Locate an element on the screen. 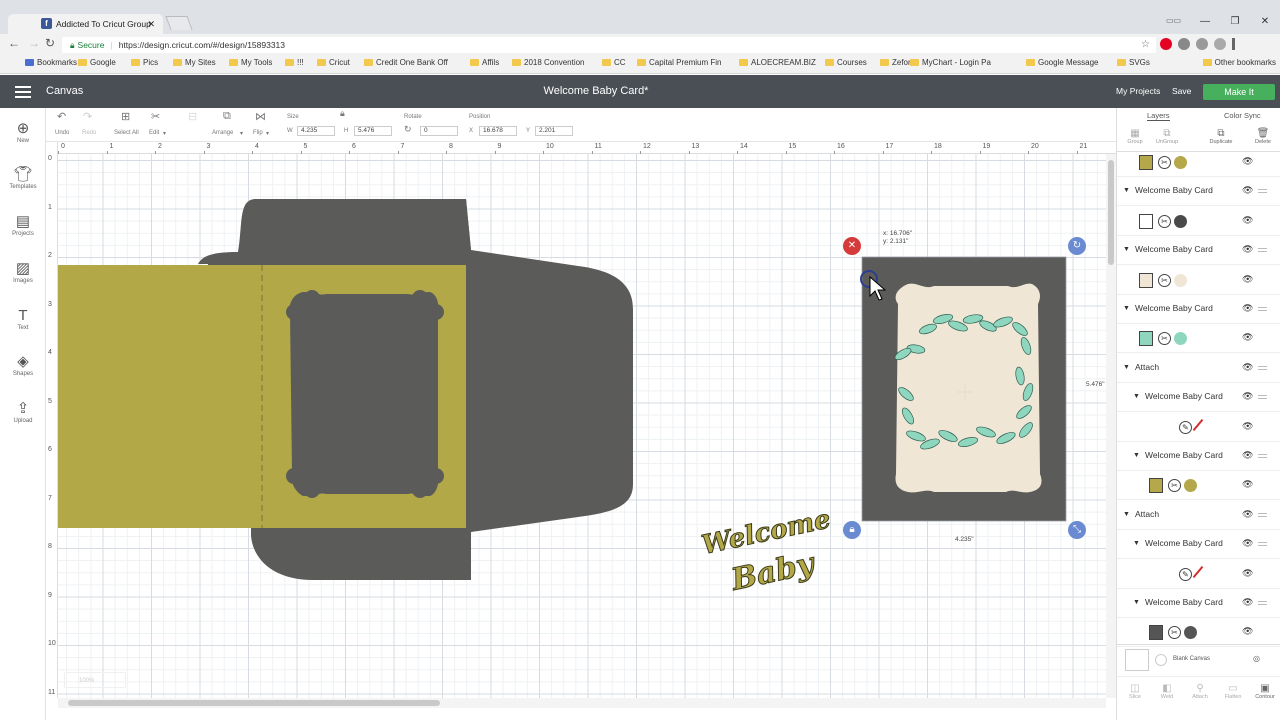 Image resolution: width=1280 pixels, height=720 pixels. other-bookmarks: Other bookmarks is located at coordinates (1239, 62).